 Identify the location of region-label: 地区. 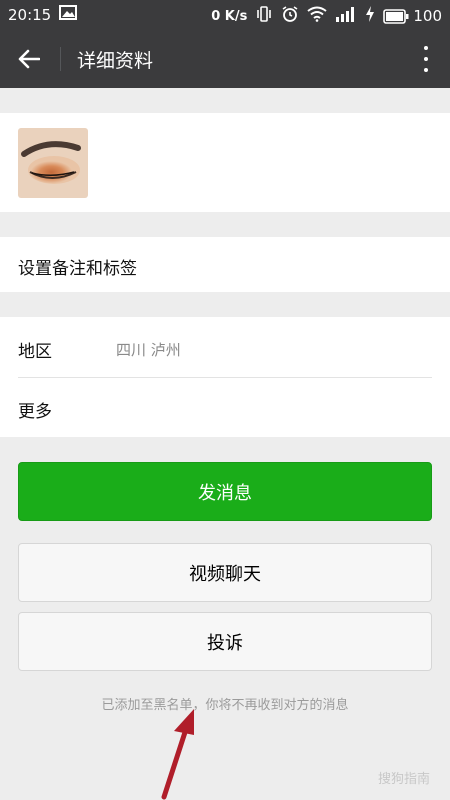
(35, 352).